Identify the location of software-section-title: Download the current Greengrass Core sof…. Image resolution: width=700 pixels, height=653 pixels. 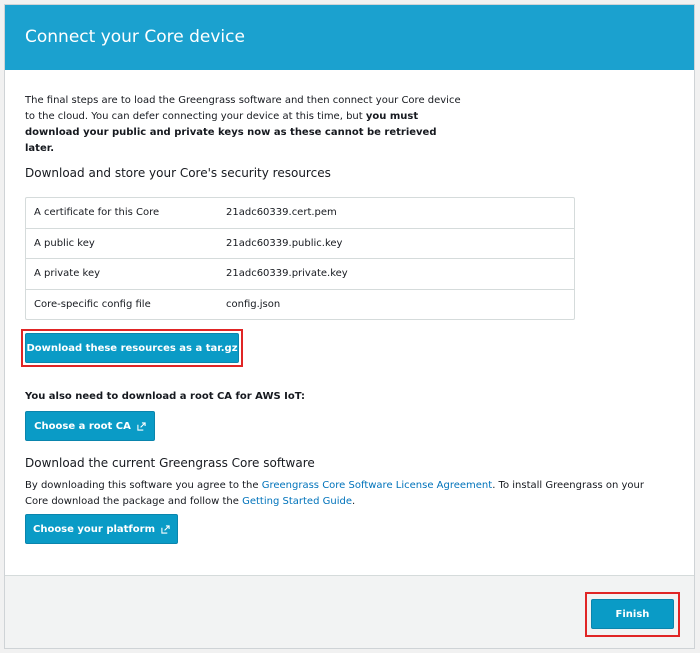
(170, 463).